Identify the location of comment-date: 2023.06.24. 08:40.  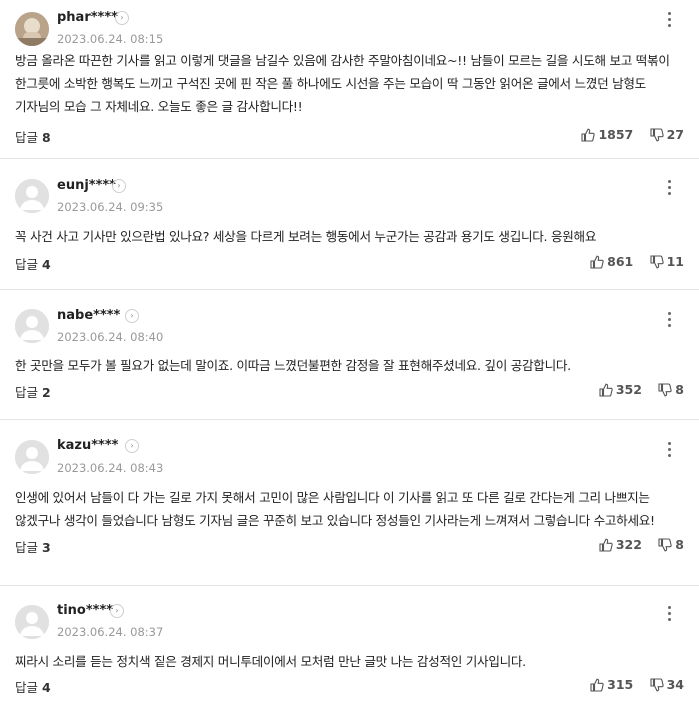
(110, 337).